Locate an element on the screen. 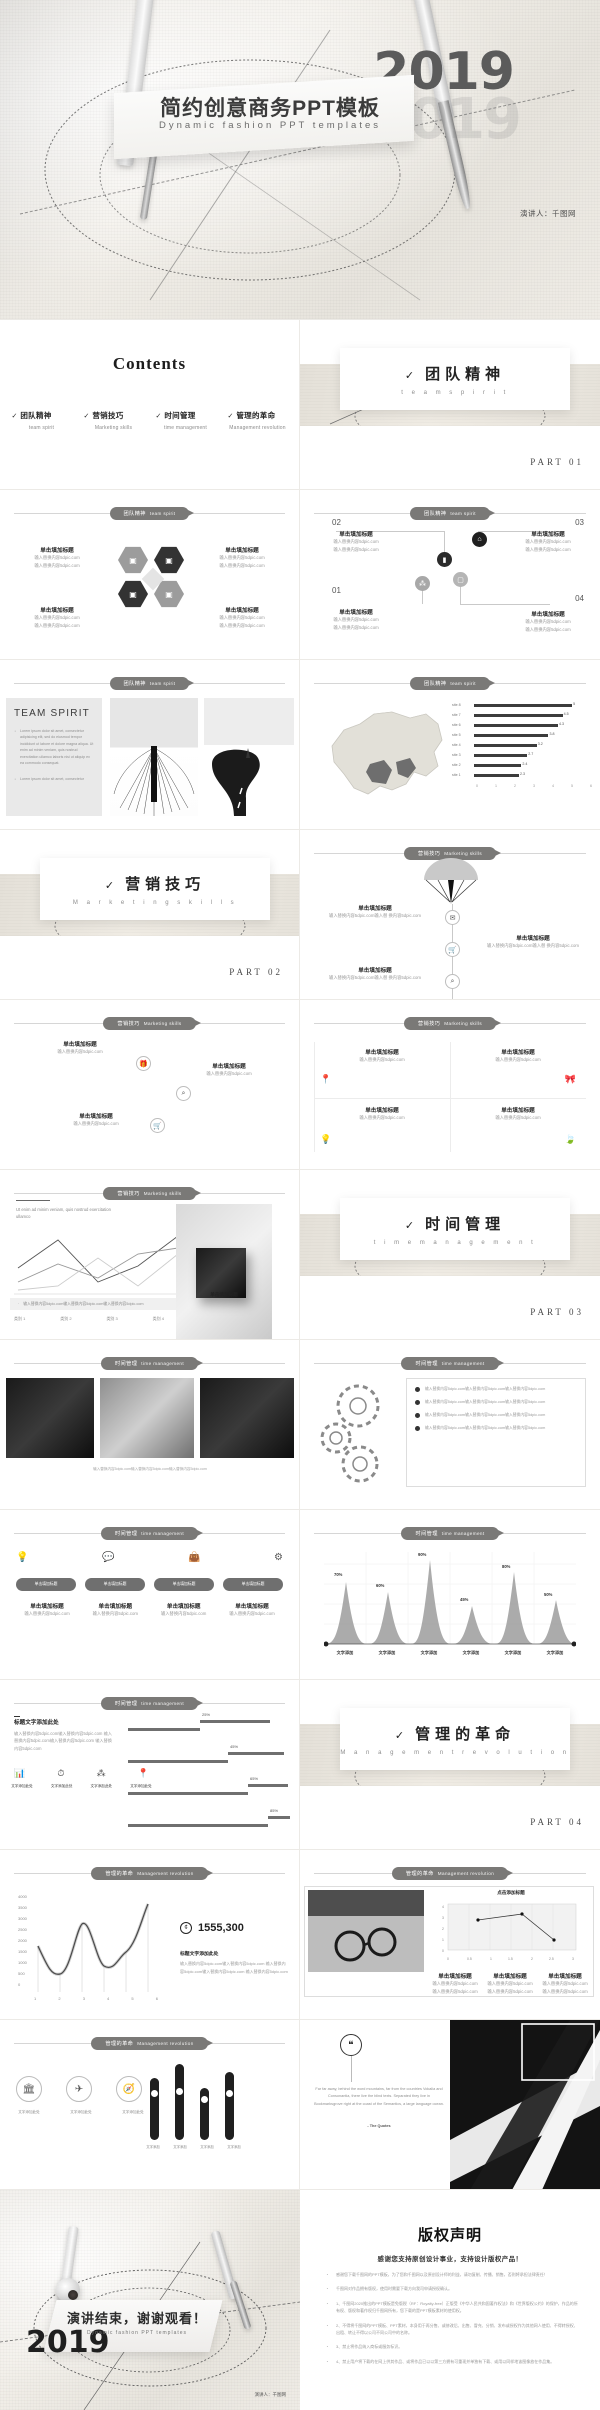 This screenshot has width=600, height=2410. share-icon: ⁂ is located at coordinates (101, 1773).